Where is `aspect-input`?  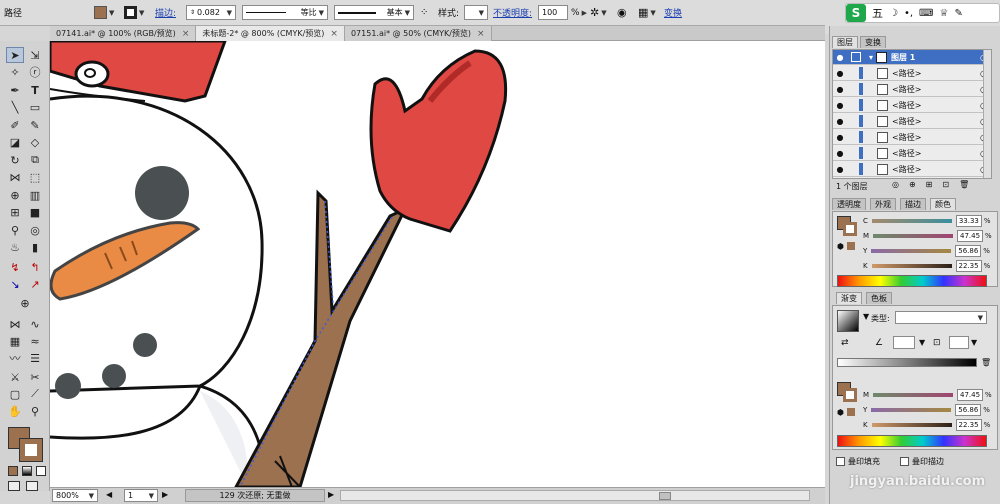
aspect-input is located at coordinates (959, 342).